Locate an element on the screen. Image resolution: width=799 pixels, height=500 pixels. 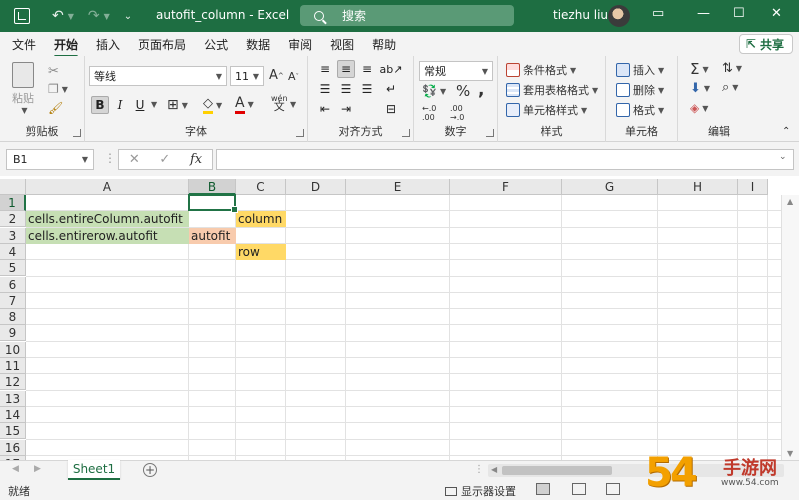
minimize-icon: — is located at coordinates (703, 13).